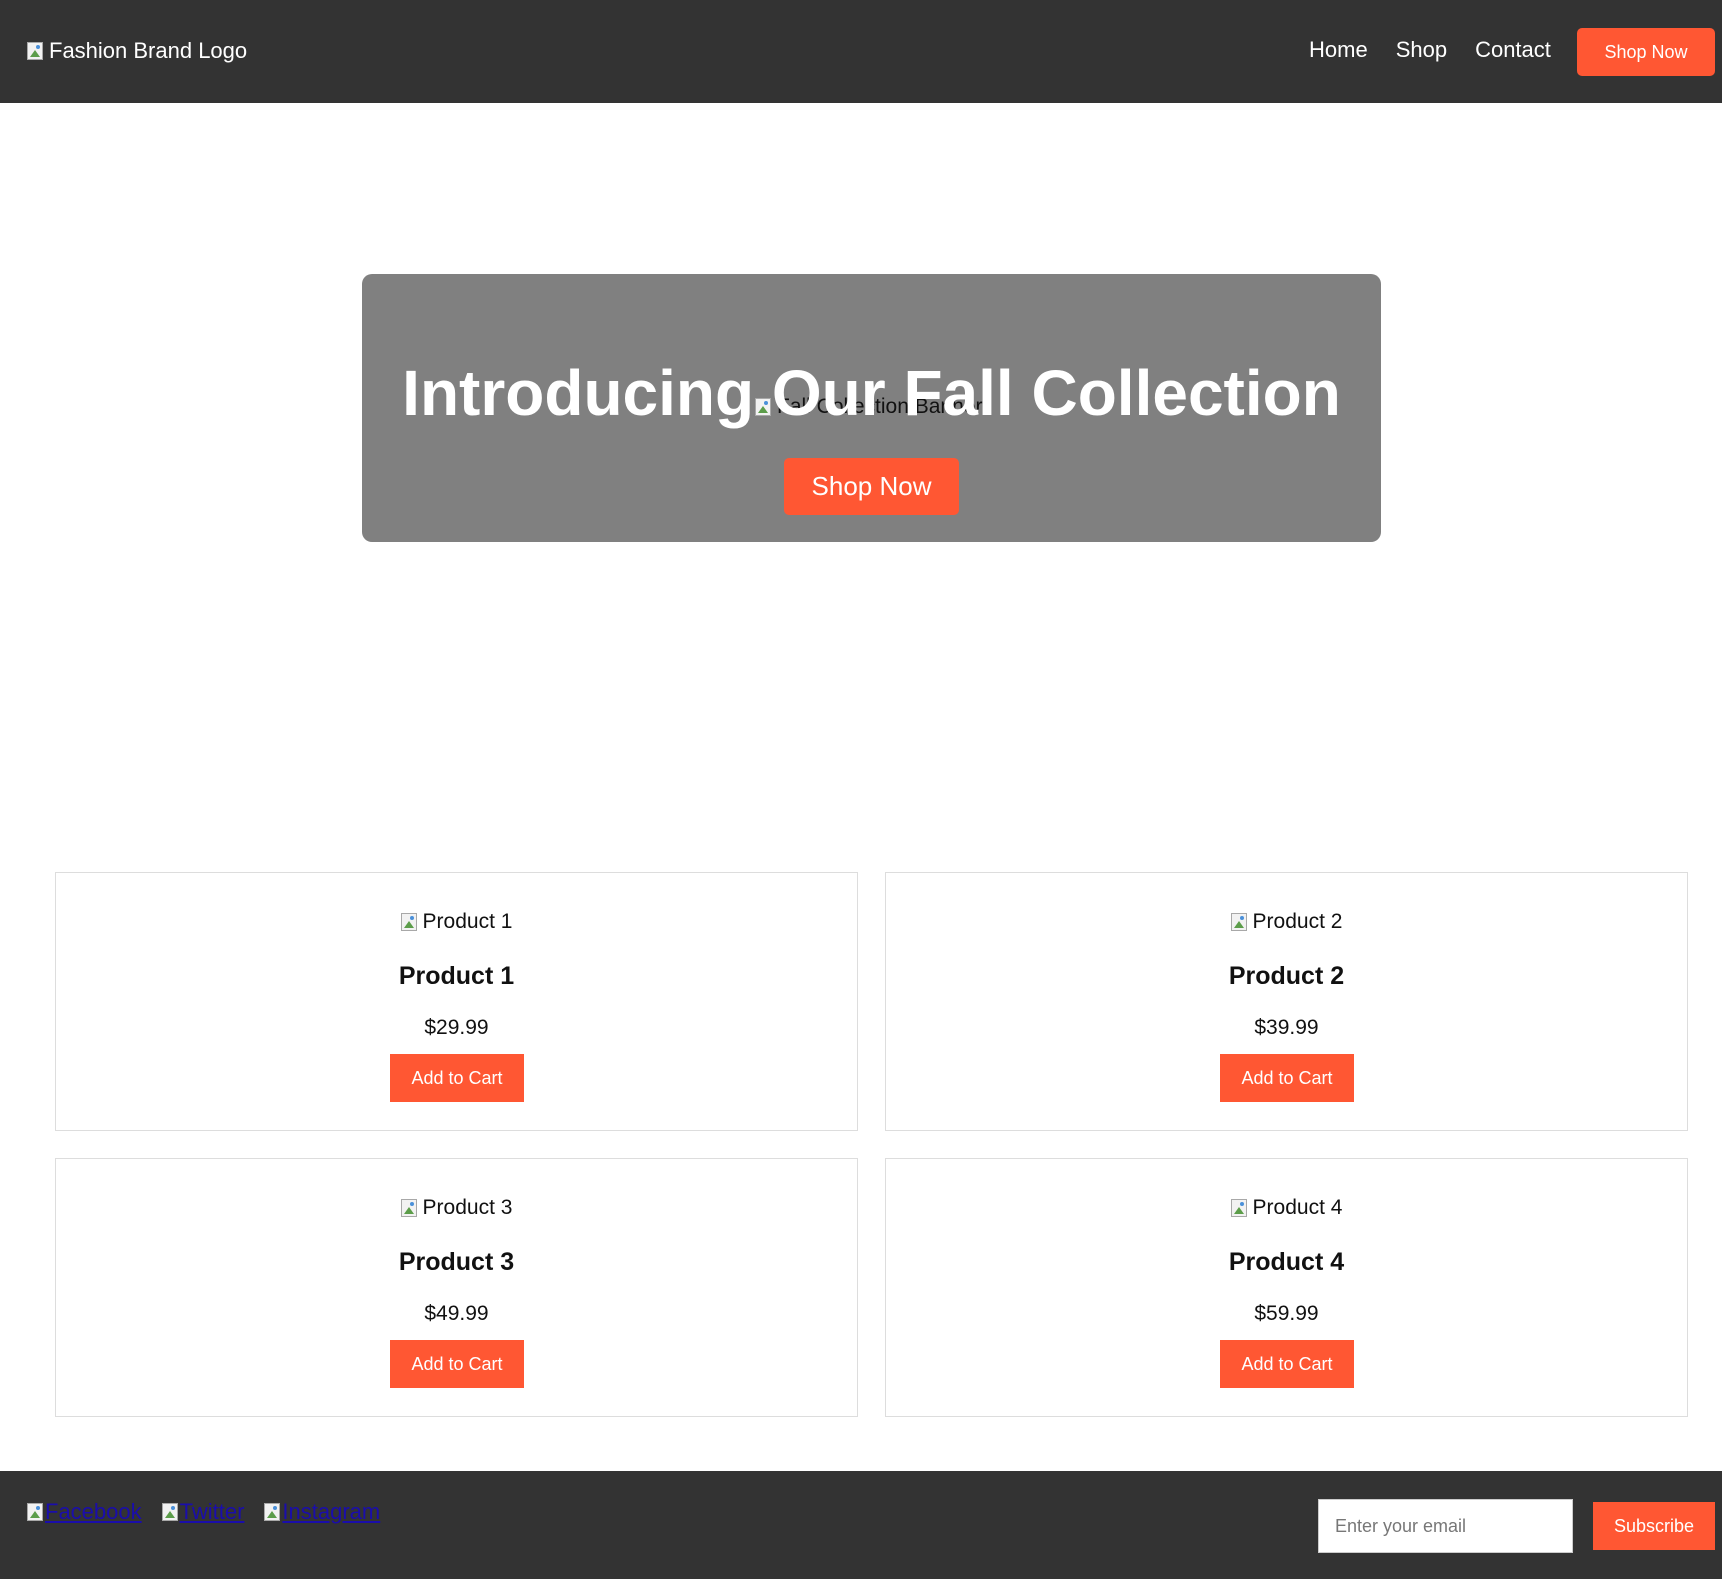 Image resolution: width=1722 pixels, height=1579 pixels. I want to click on main-nav: Home Shop Contact, so click(1444, 50).